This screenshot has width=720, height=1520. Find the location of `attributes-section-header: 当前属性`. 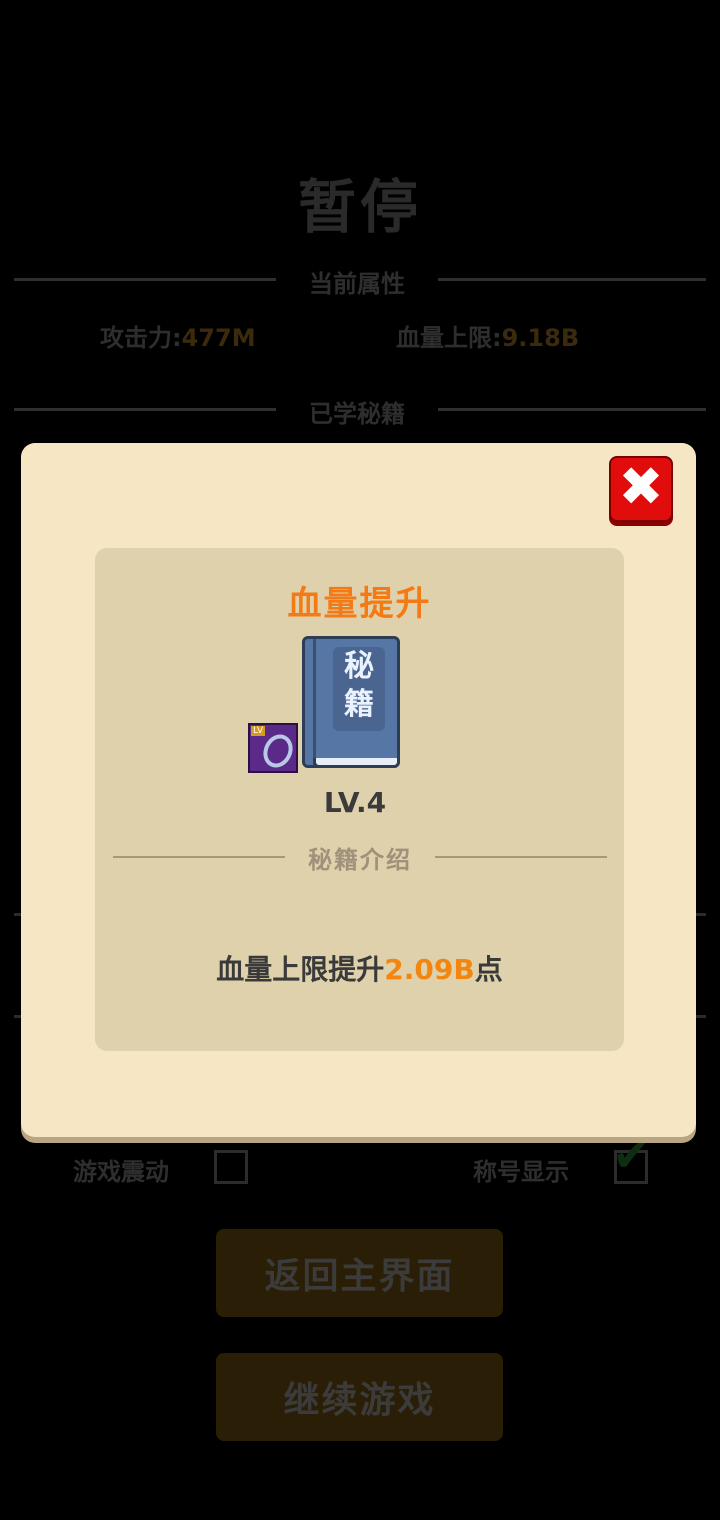

attributes-section-header: 当前属性 is located at coordinates (360, 280).